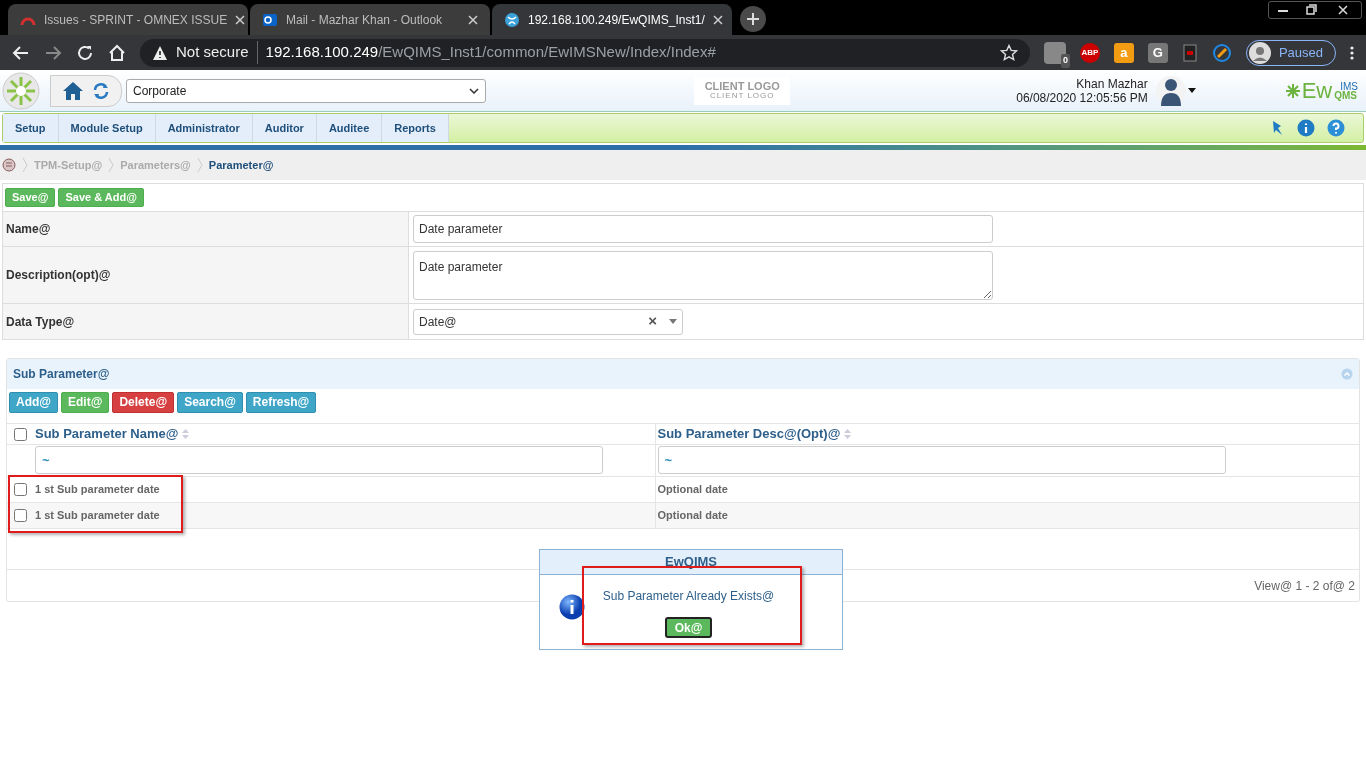 The width and height of the screenshot is (1366, 768). What do you see at coordinates (204, 128) in the screenshot?
I see `menu-item: Administrator` at bounding box center [204, 128].